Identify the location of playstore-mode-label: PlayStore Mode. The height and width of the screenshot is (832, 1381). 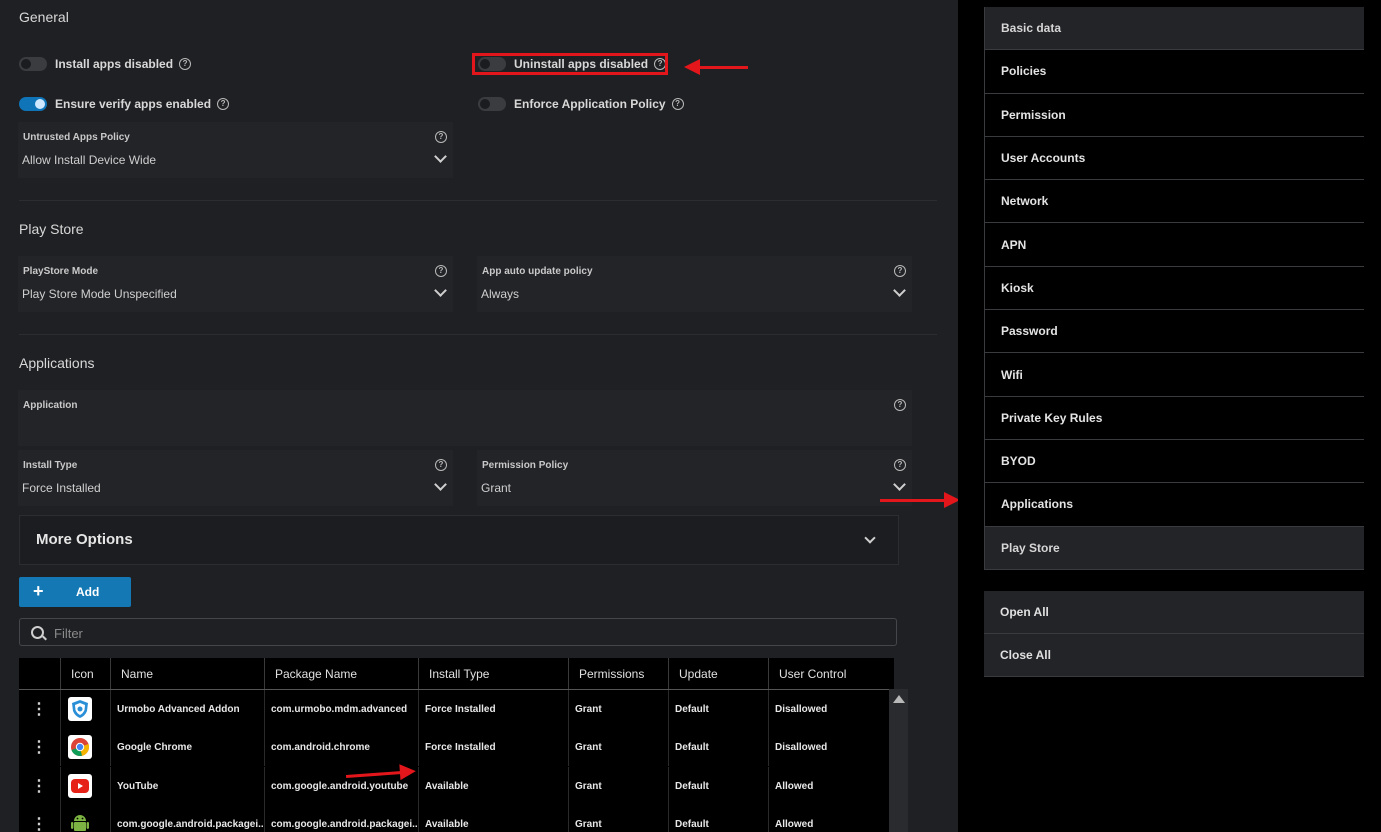
(61, 271).